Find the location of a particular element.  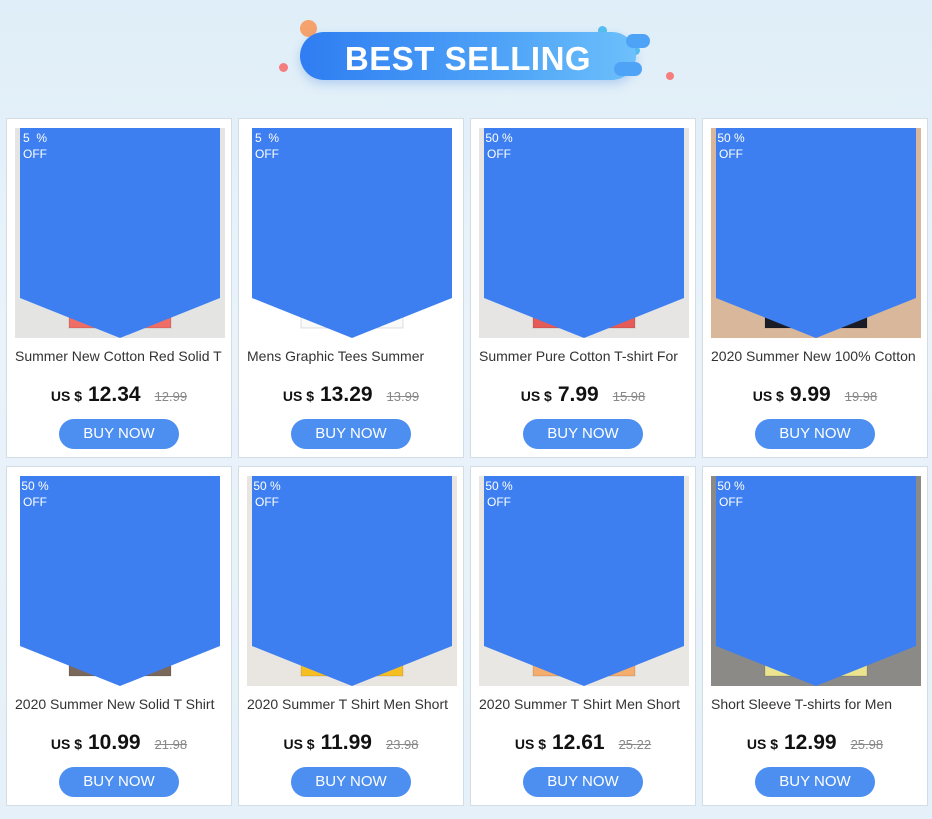

red-tshirt-image: 50 % OFF is located at coordinates (584, 233).